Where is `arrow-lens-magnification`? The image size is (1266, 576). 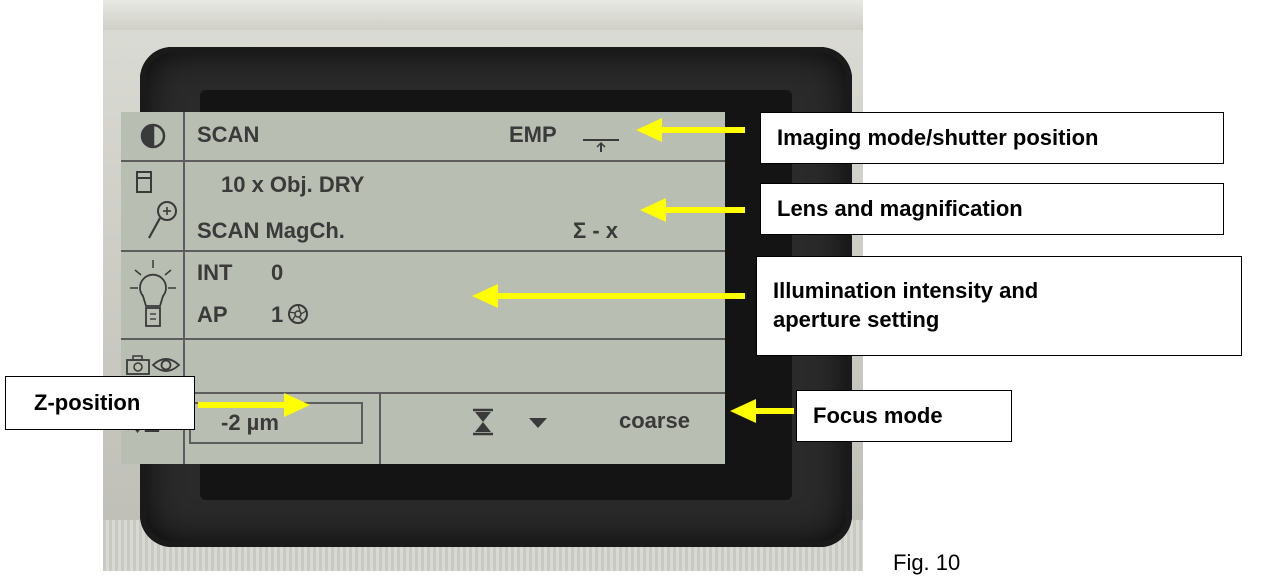
arrow-lens-magnification is located at coordinates (692, 210).